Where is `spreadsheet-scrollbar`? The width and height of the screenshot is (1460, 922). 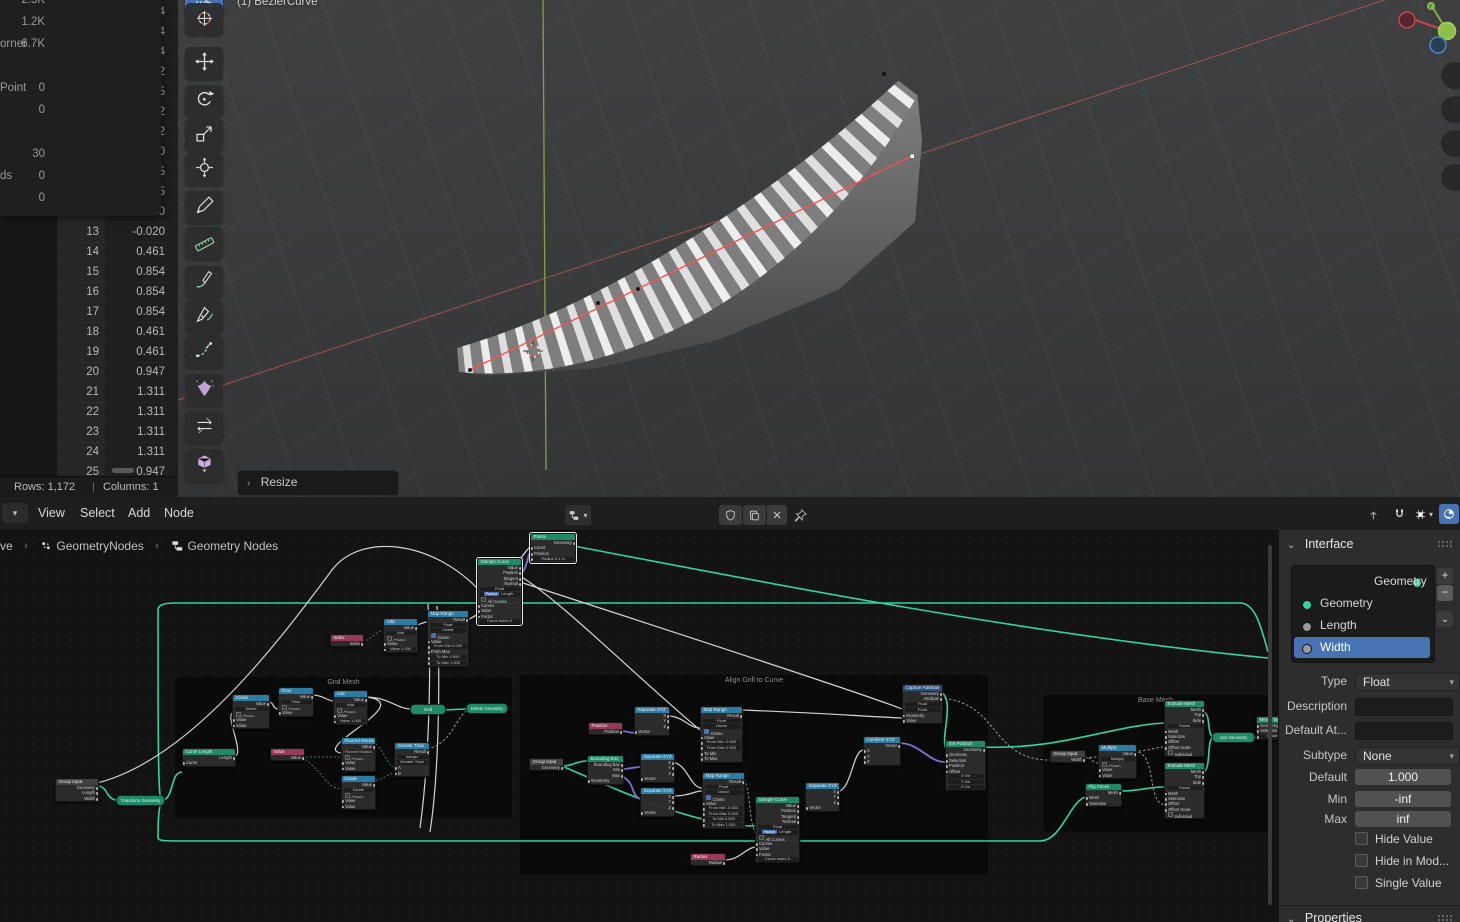 spreadsheet-scrollbar is located at coordinates (123, 470).